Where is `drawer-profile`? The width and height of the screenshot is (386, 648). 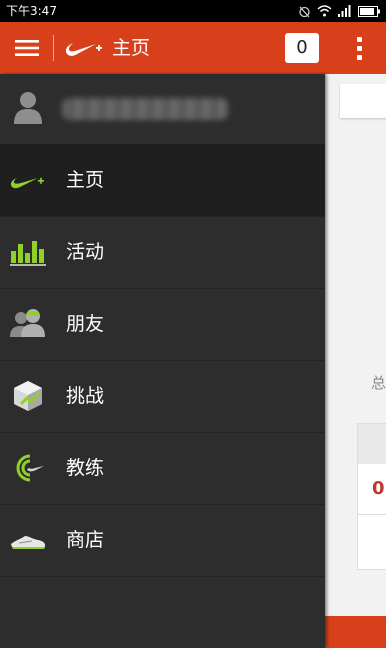
drawer-profile is located at coordinates (162, 109).